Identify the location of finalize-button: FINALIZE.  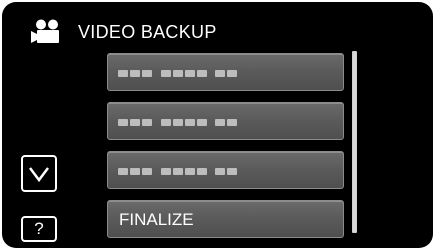
(225, 219).